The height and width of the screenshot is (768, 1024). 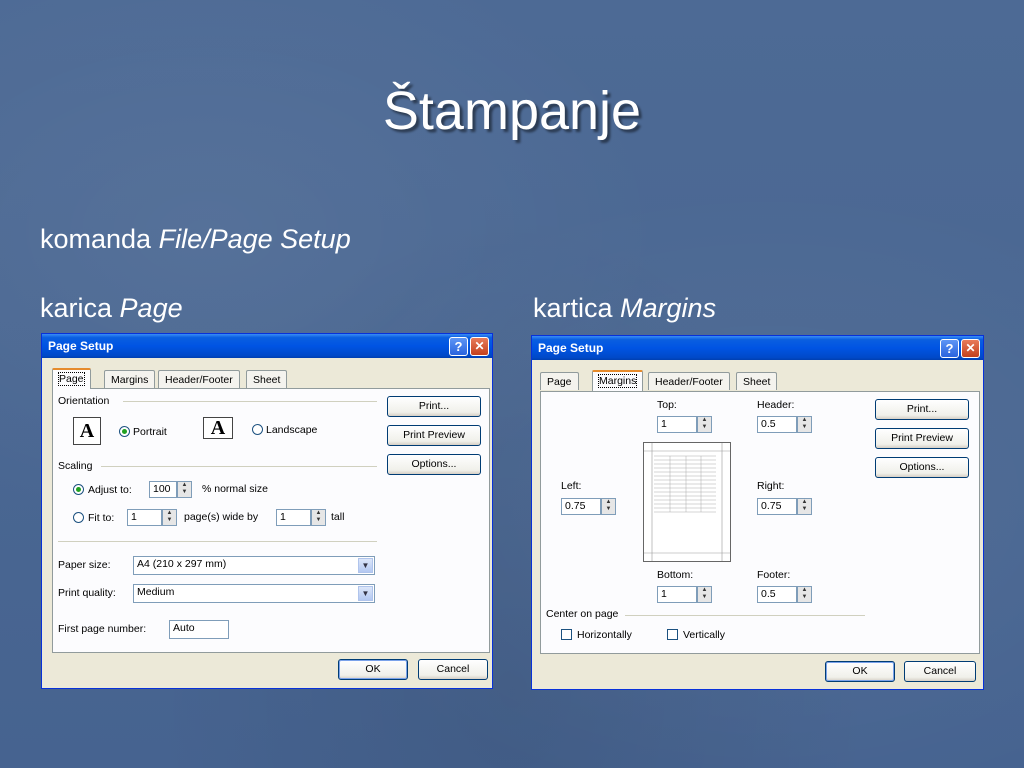 What do you see at coordinates (195, 239) in the screenshot?
I see `command-caption: komanda File/Page Setup` at bounding box center [195, 239].